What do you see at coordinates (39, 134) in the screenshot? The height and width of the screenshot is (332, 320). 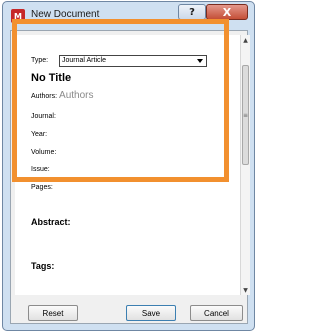 I see `year-label: Year:` at bounding box center [39, 134].